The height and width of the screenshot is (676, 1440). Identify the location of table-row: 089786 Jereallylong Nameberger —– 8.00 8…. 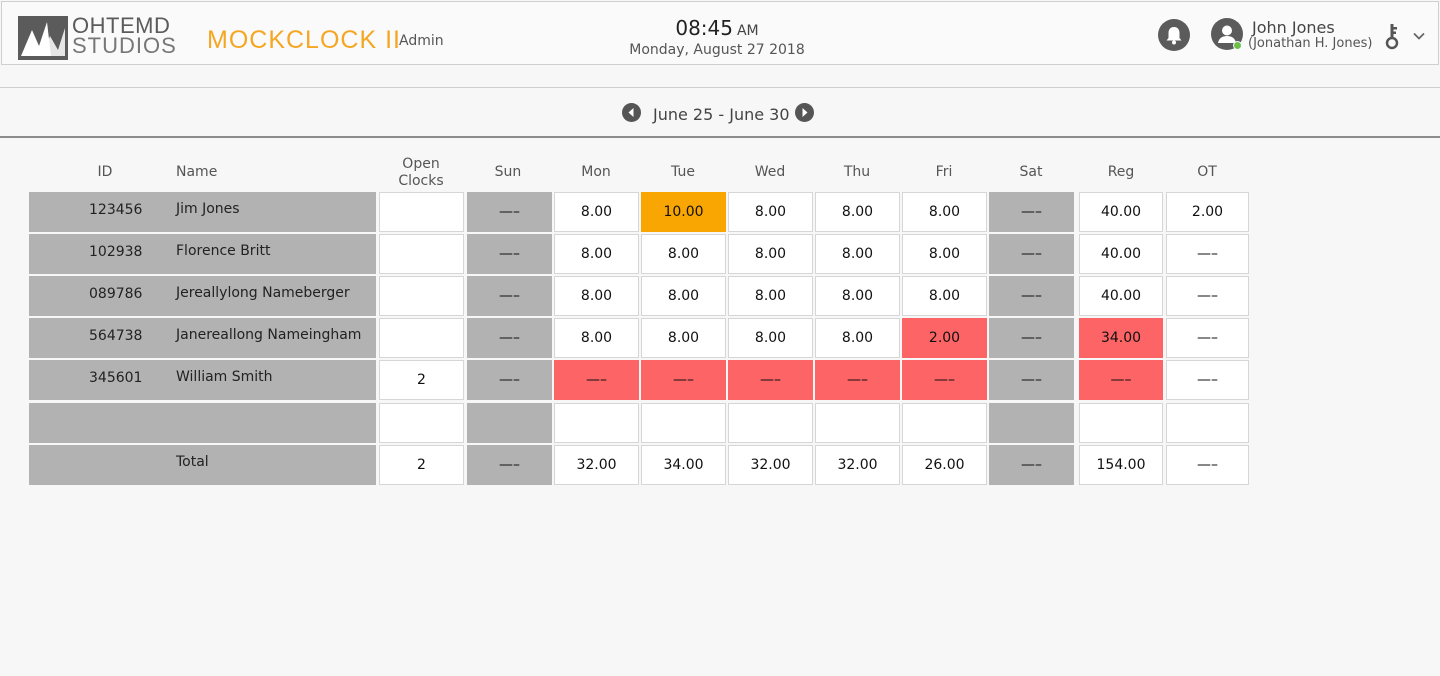
(720, 296).